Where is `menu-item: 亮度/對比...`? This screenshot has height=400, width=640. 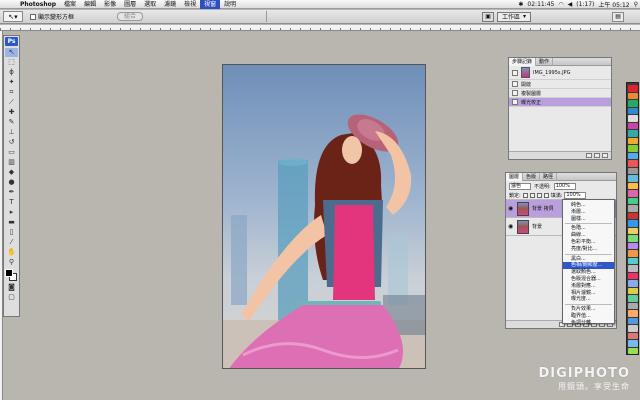
menu-item: 亮度/對比... is located at coordinates (588, 249).